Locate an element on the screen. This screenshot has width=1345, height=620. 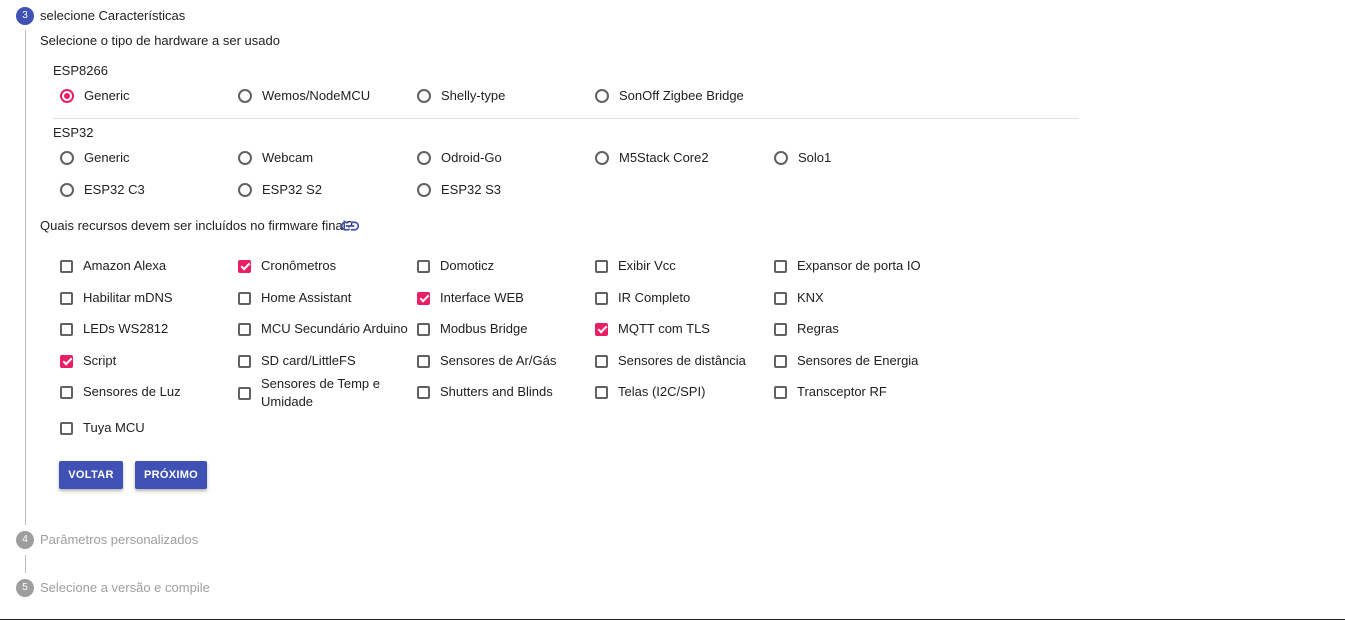
radio-esp32-option: Generic is located at coordinates (95, 158).